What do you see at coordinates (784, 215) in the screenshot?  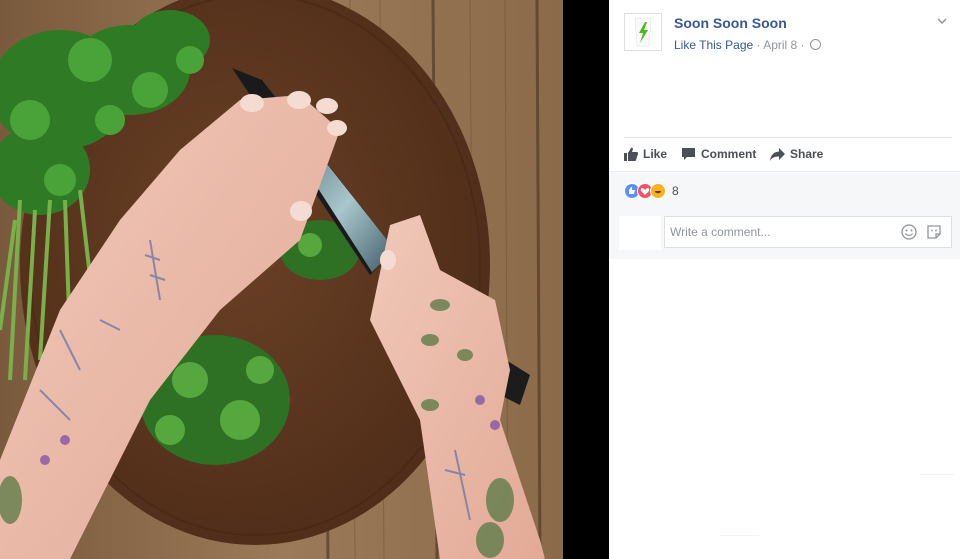 I see `comments-area: 8` at bounding box center [784, 215].